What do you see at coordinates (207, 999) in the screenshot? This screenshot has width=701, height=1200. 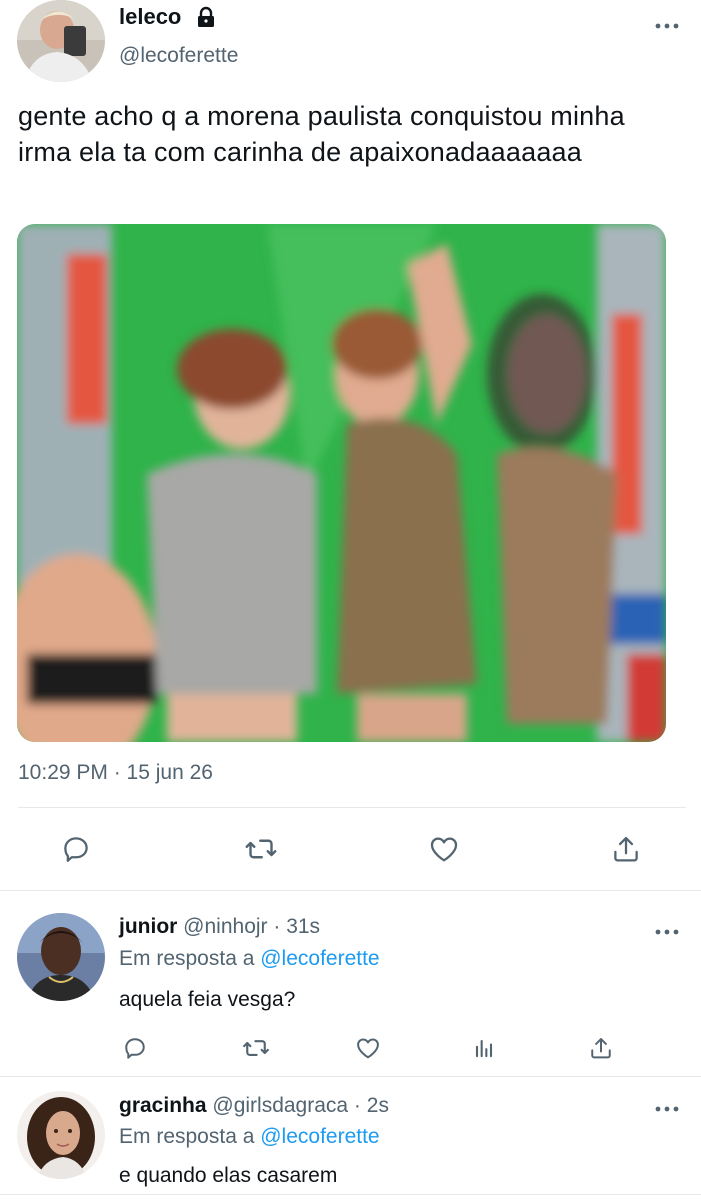 I see `reply-text: aquela feia vesga?` at bounding box center [207, 999].